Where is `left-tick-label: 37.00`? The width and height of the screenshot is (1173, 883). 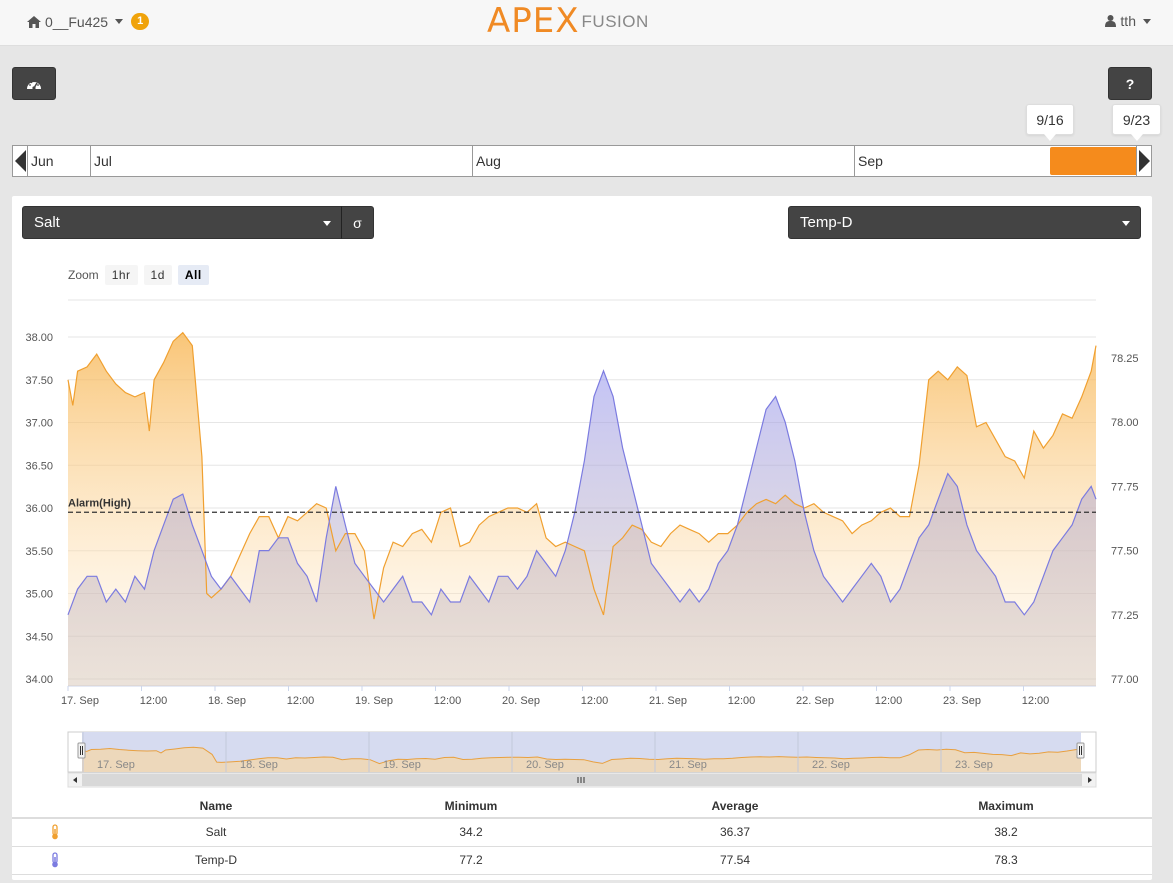 left-tick-label: 37.00 is located at coordinates (39, 424).